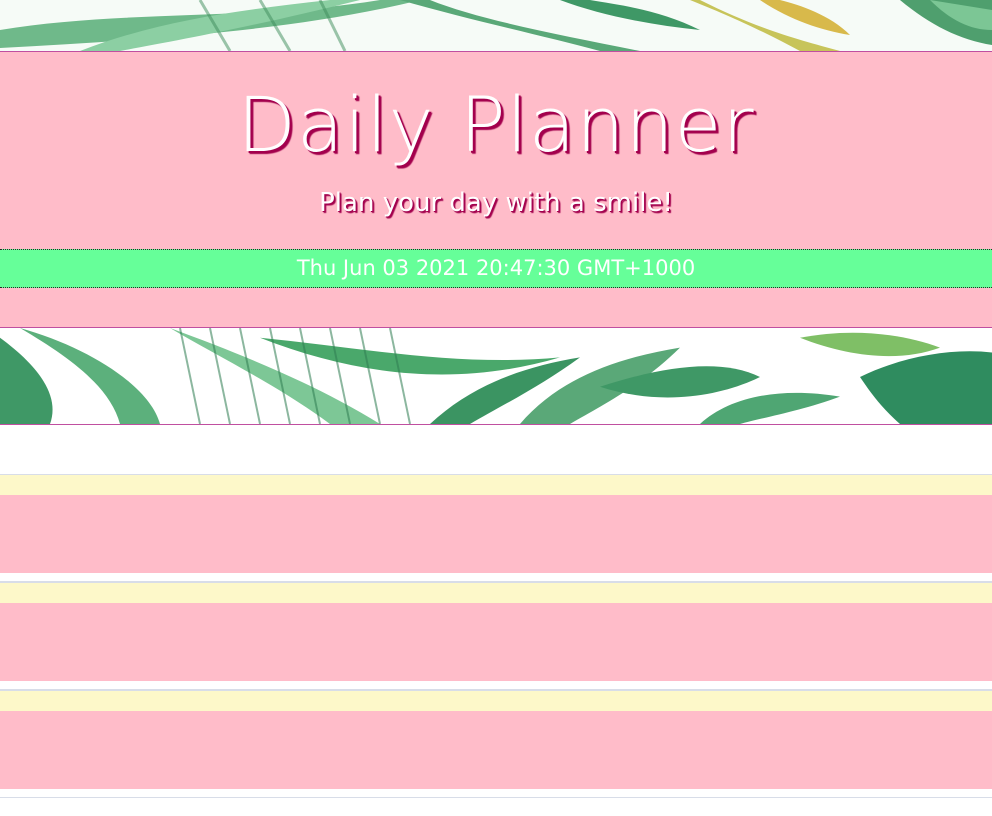 The height and width of the screenshot is (816, 992). What do you see at coordinates (496, 268) in the screenshot?
I see `current-date-display: Thu Jun 03 2021 20:47:30 GMT+1000` at bounding box center [496, 268].